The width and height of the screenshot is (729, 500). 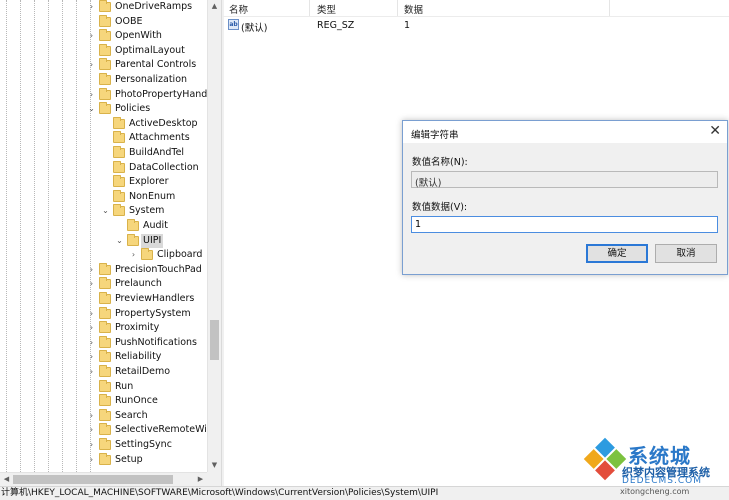 I want to click on tree-item-label: Setup, so click(x=129, y=459).